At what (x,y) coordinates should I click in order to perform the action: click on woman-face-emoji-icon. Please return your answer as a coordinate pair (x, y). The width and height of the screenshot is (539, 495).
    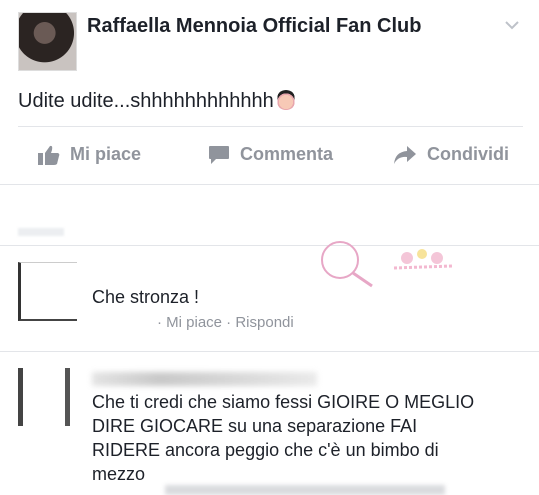
    Looking at the image, I should click on (285, 100).